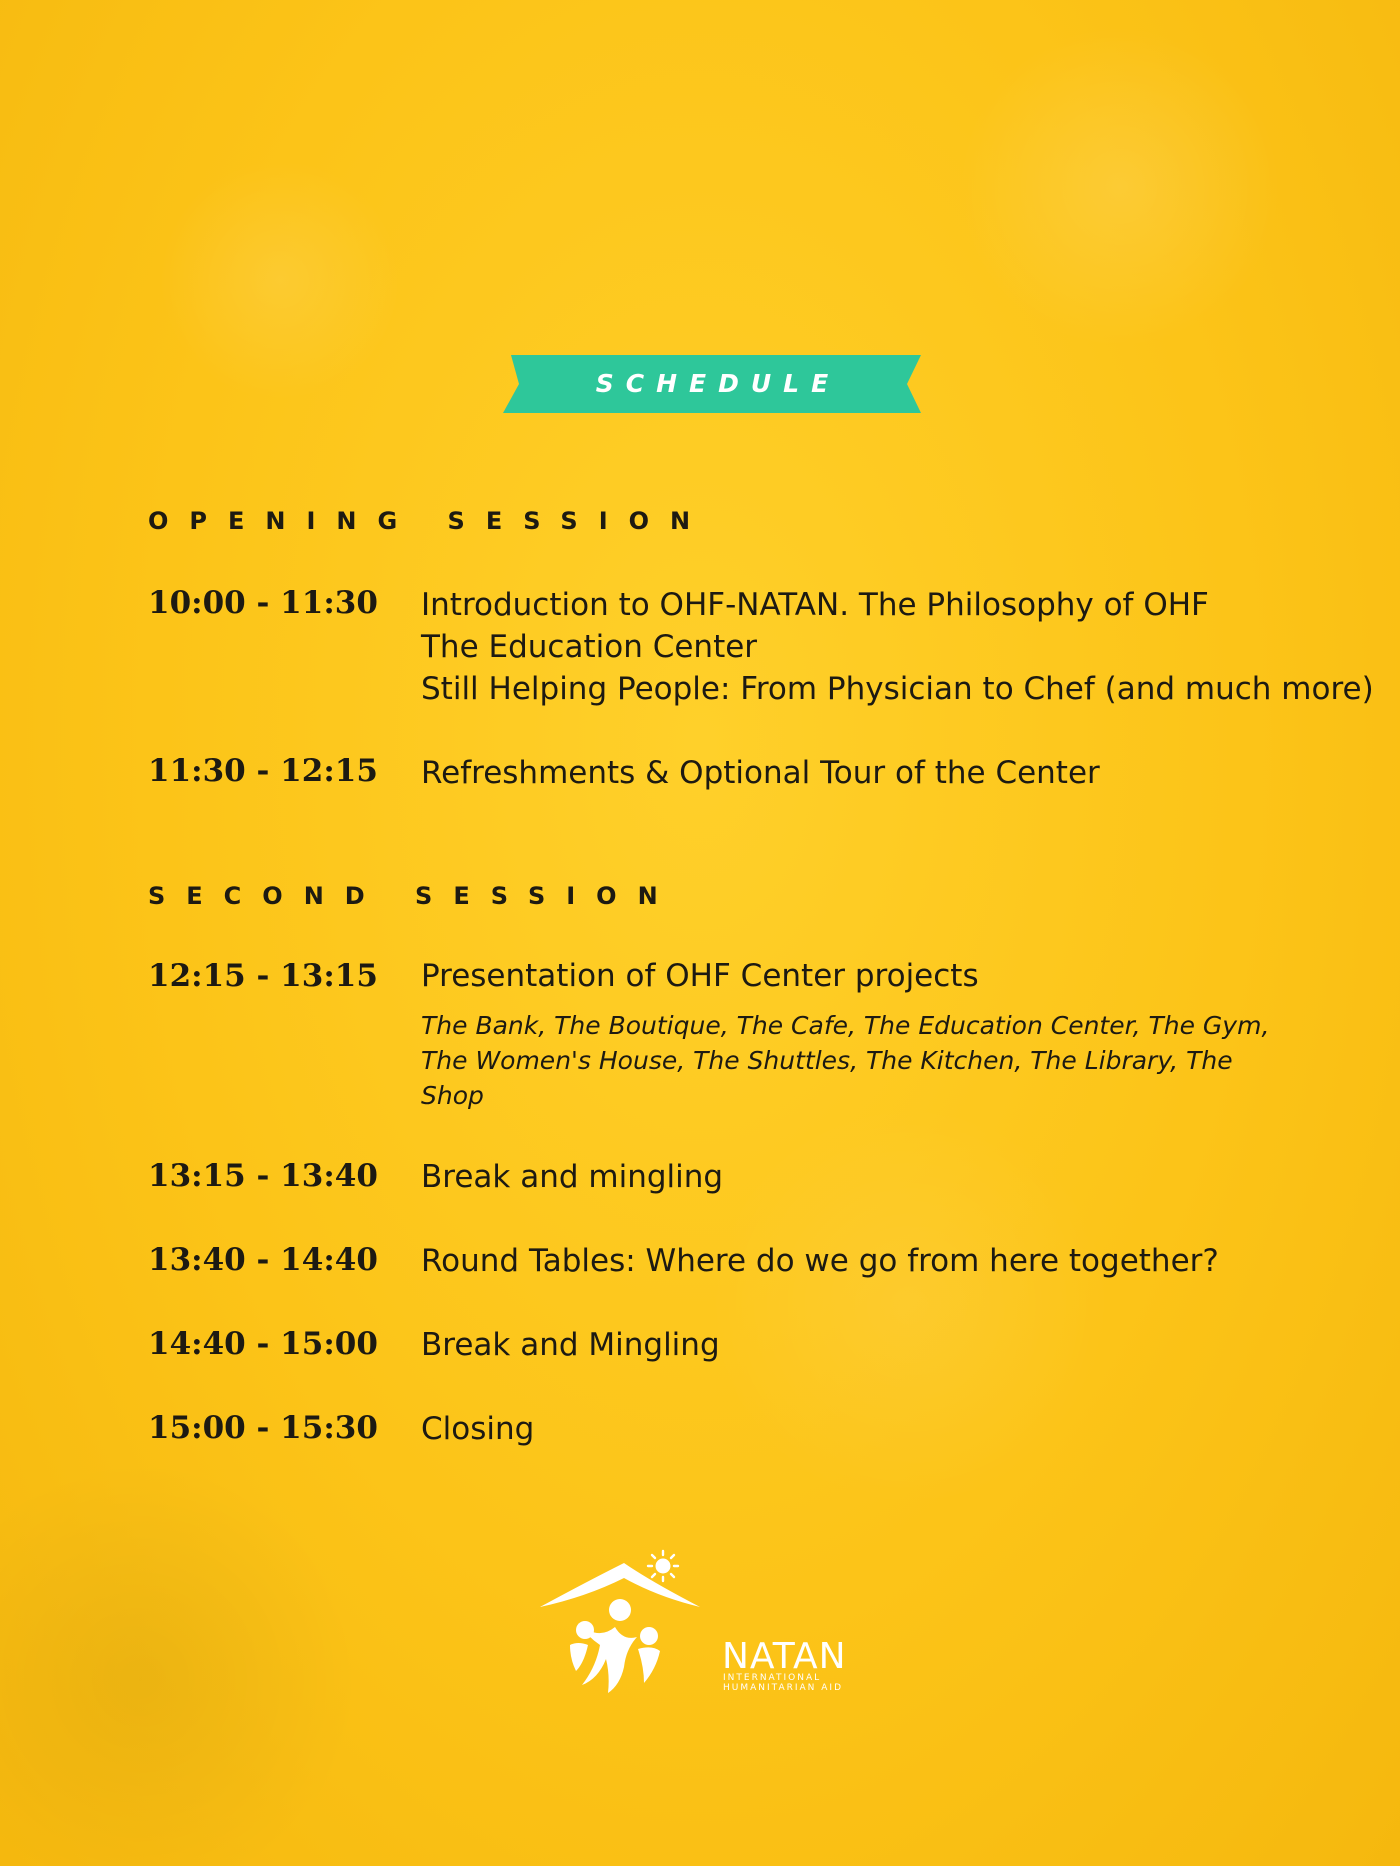  Describe the element at coordinates (589, 647) in the screenshot. I see `description-line: The Education Center` at that location.